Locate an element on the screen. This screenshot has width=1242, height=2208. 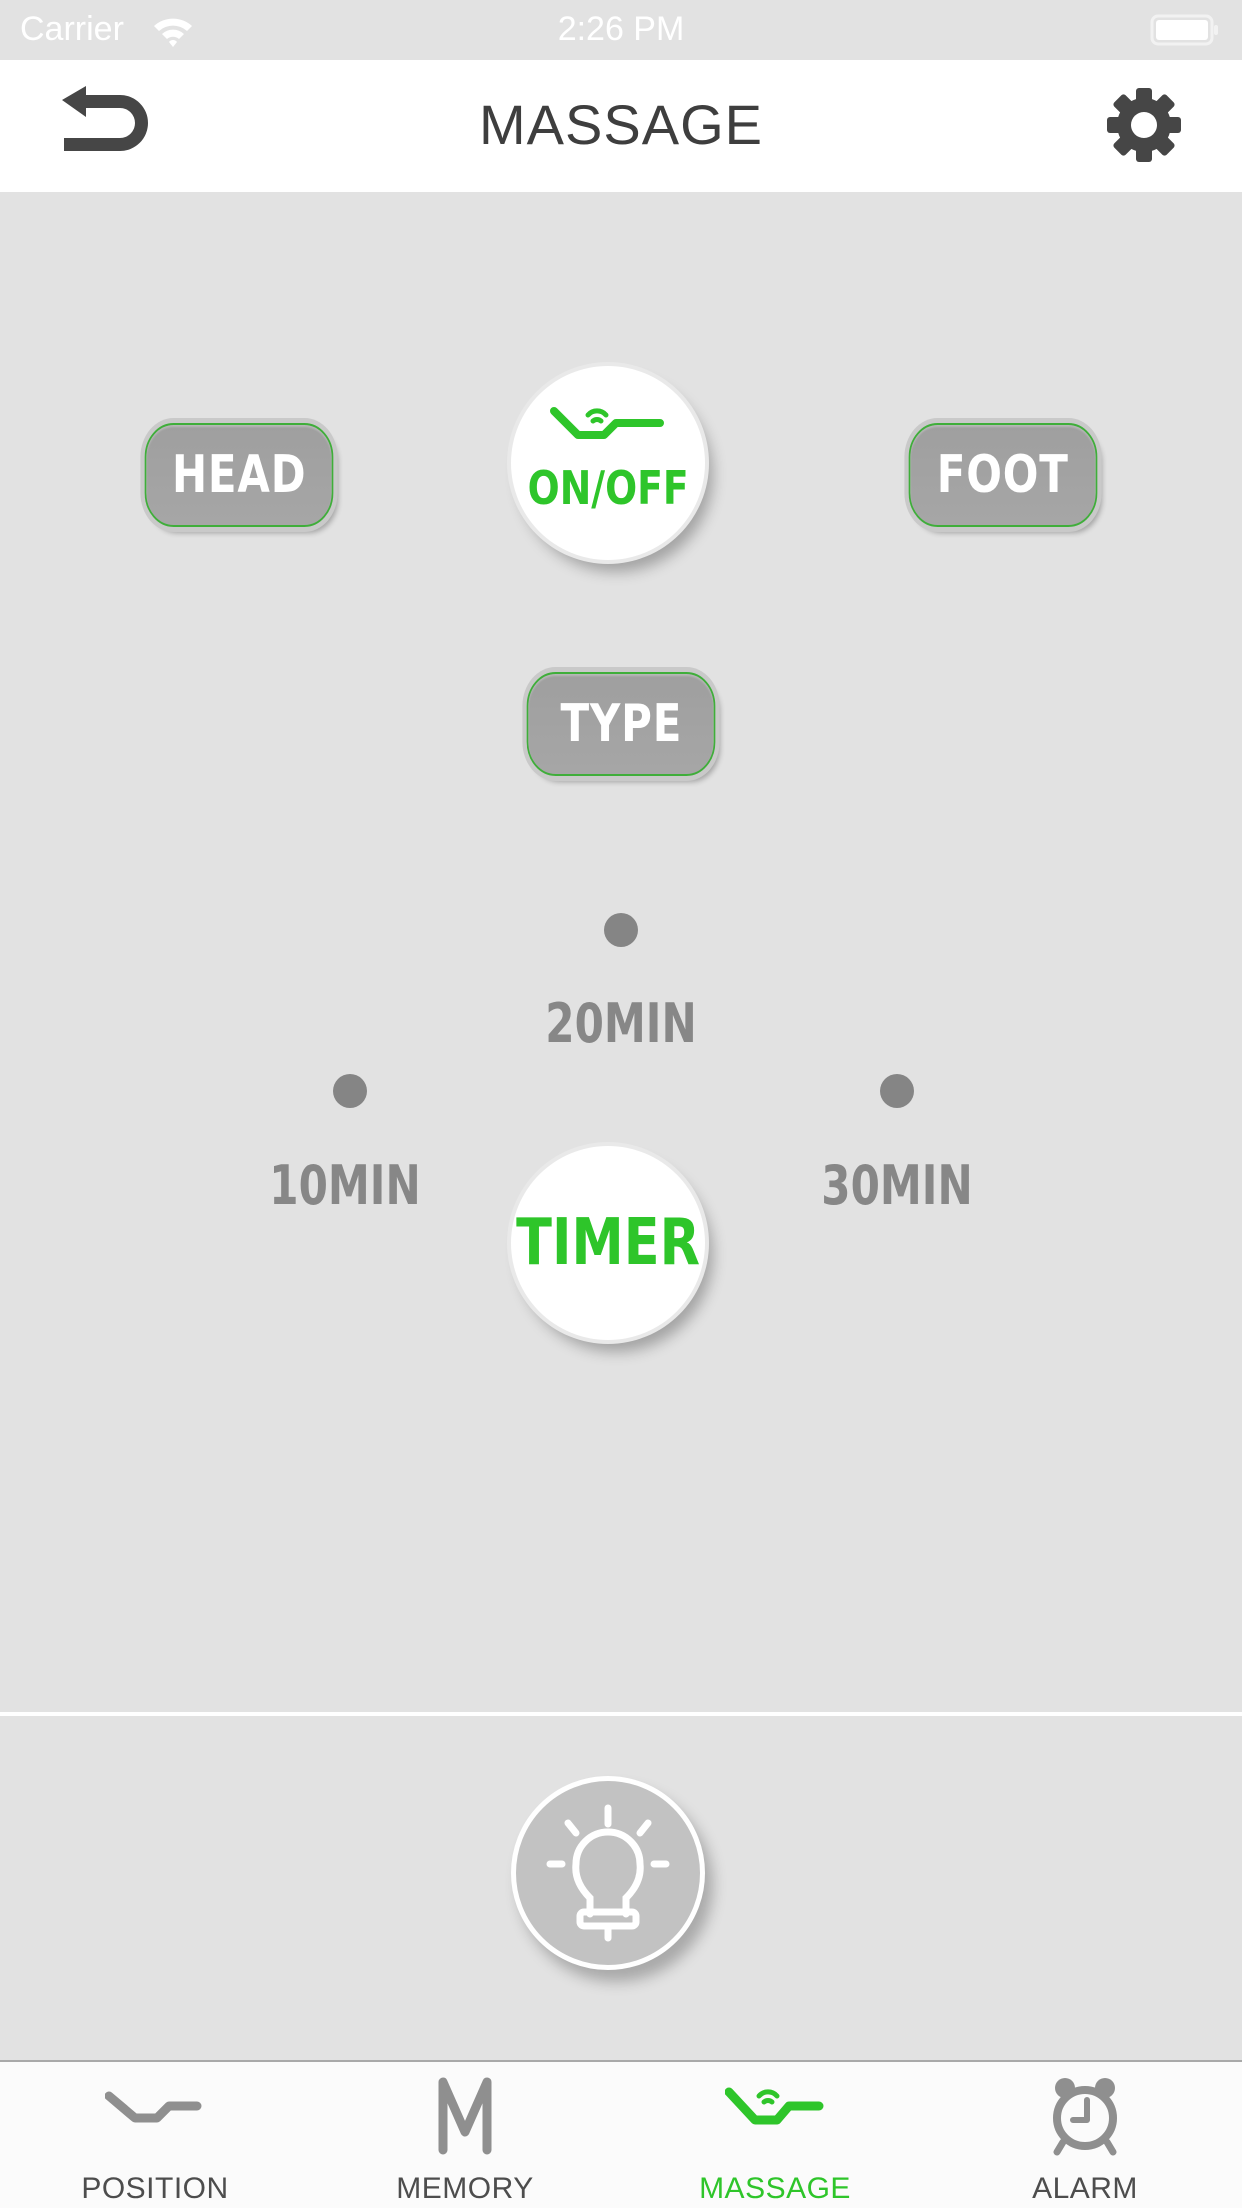
tab-alarm-label: ALARM is located at coordinates (1085, 2188).